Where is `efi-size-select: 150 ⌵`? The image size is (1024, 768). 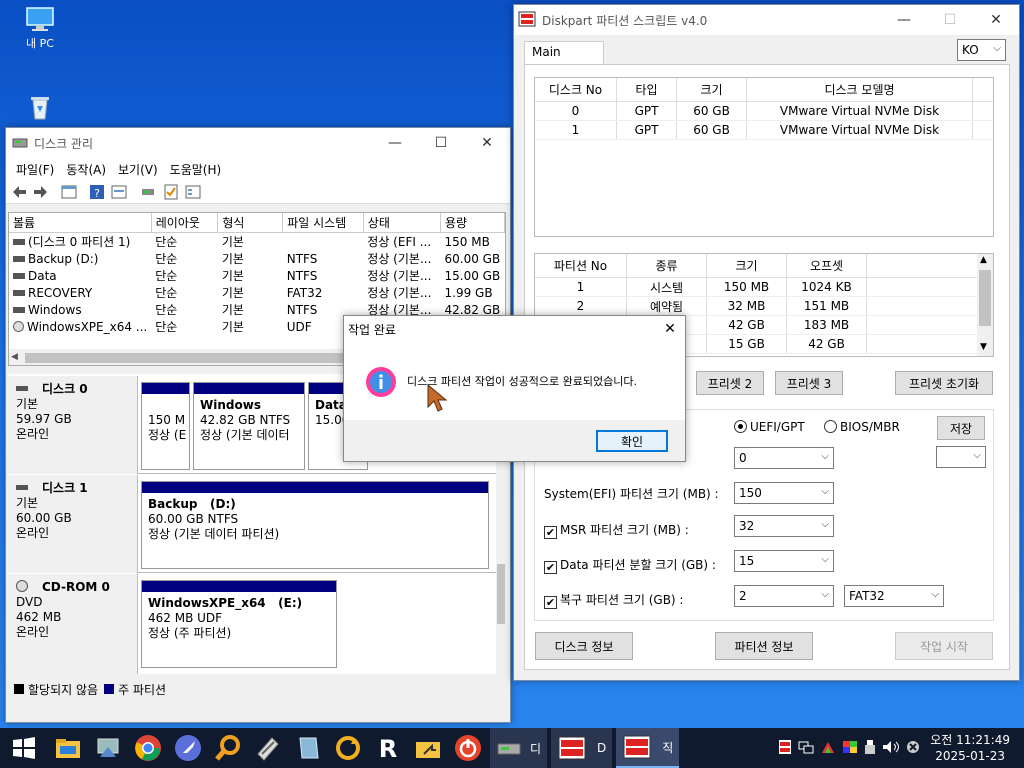 efi-size-select: 150 ⌵ is located at coordinates (784, 493).